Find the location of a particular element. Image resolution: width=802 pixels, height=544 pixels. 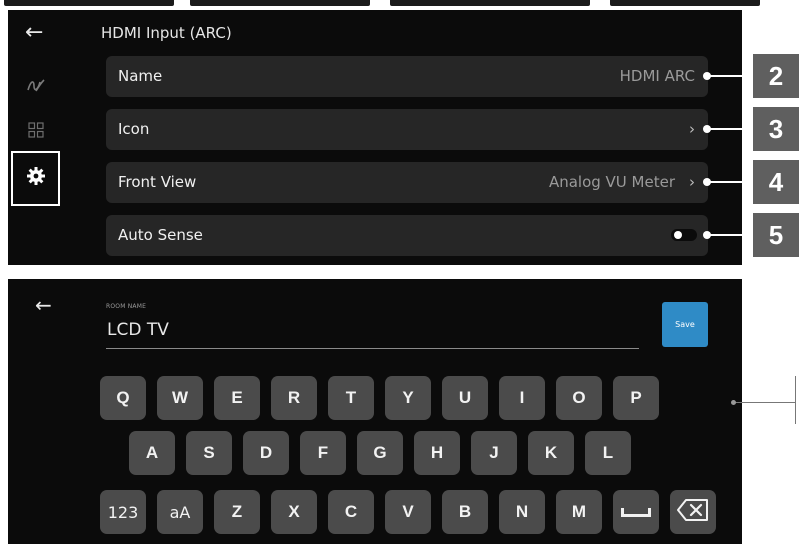

grid-icon is located at coordinates (36, 132).